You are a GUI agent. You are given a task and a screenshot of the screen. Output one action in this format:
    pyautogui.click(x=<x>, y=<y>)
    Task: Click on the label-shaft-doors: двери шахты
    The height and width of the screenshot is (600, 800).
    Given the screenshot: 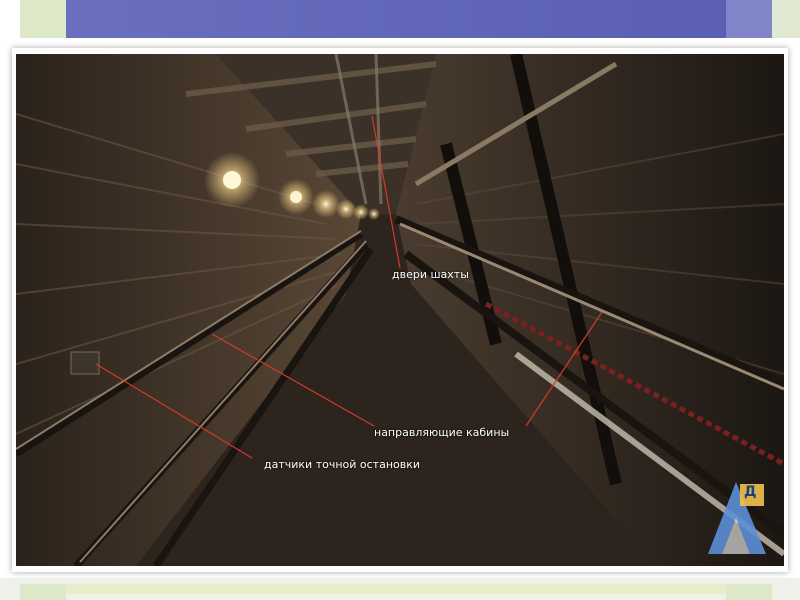 What is the action you would take?
    pyautogui.click(x=430, y=274)
    